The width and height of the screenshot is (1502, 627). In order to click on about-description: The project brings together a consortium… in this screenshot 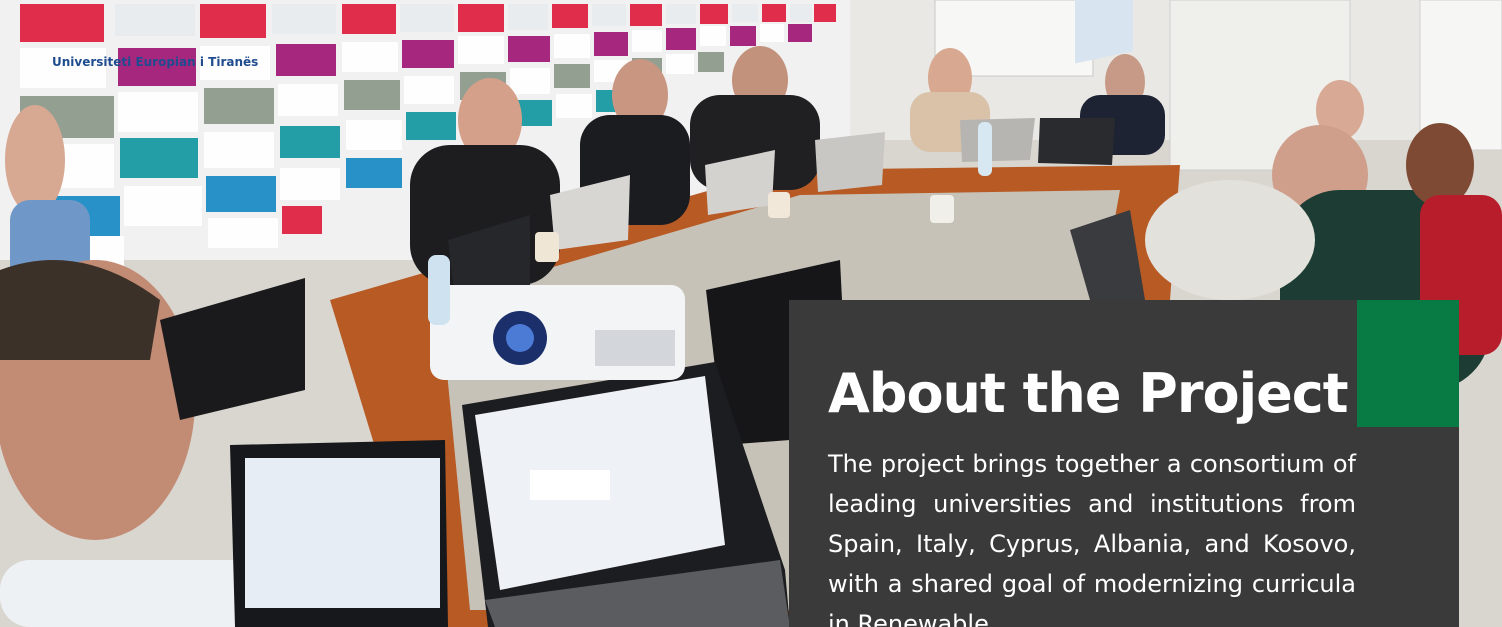, I will do `click(1092, 538)`.